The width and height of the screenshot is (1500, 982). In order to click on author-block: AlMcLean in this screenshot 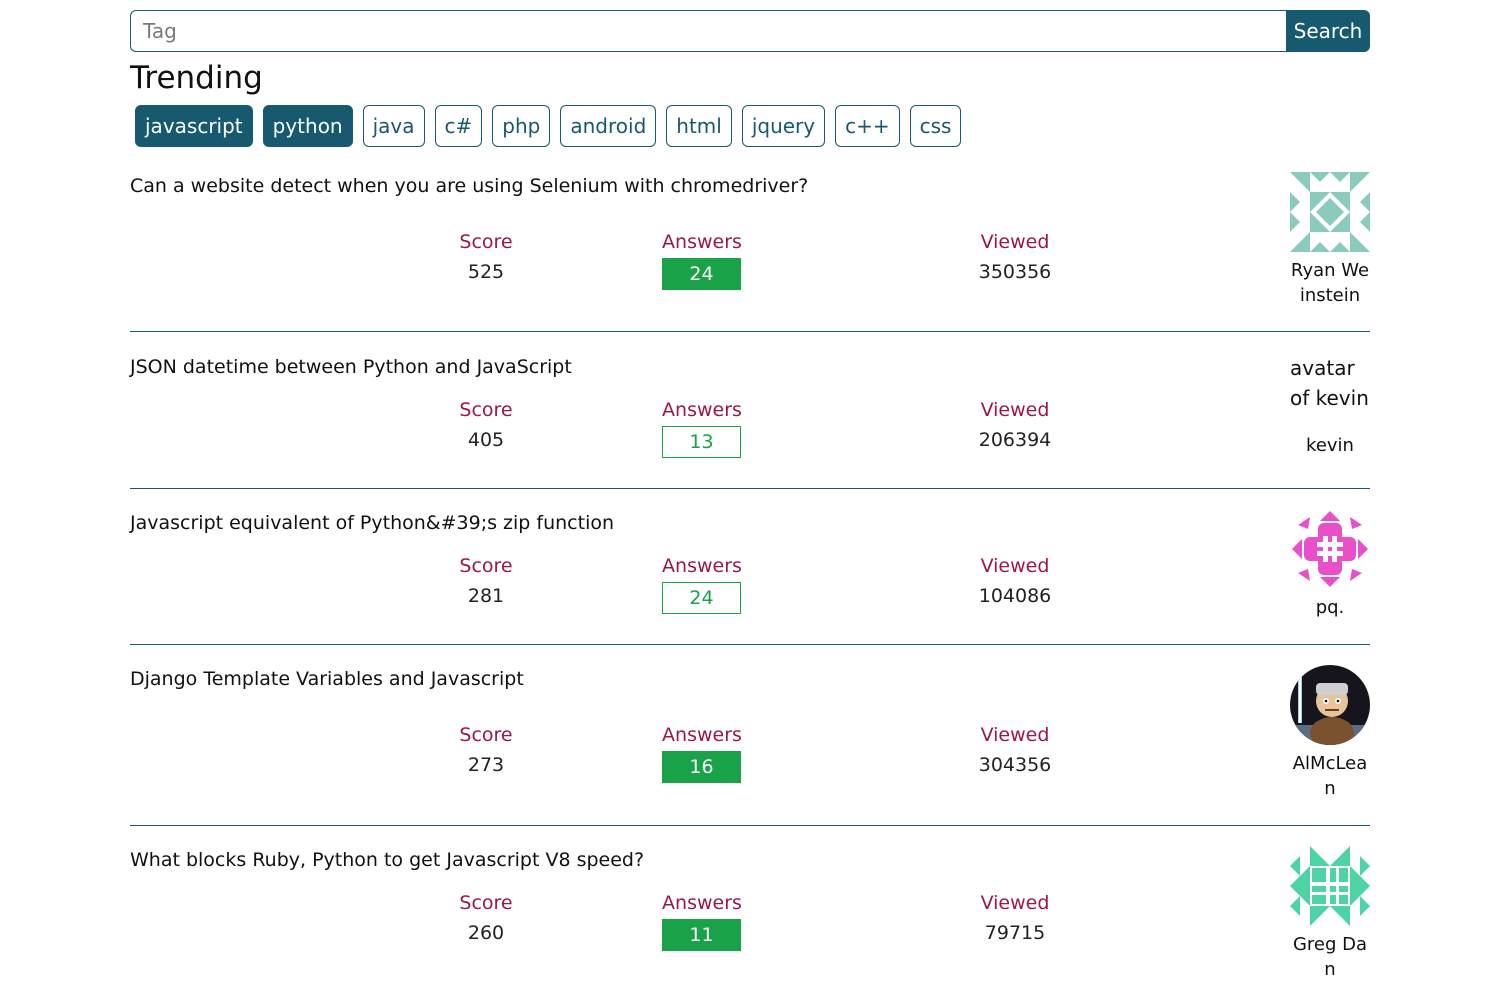, I will do `click(1330, 733)`.